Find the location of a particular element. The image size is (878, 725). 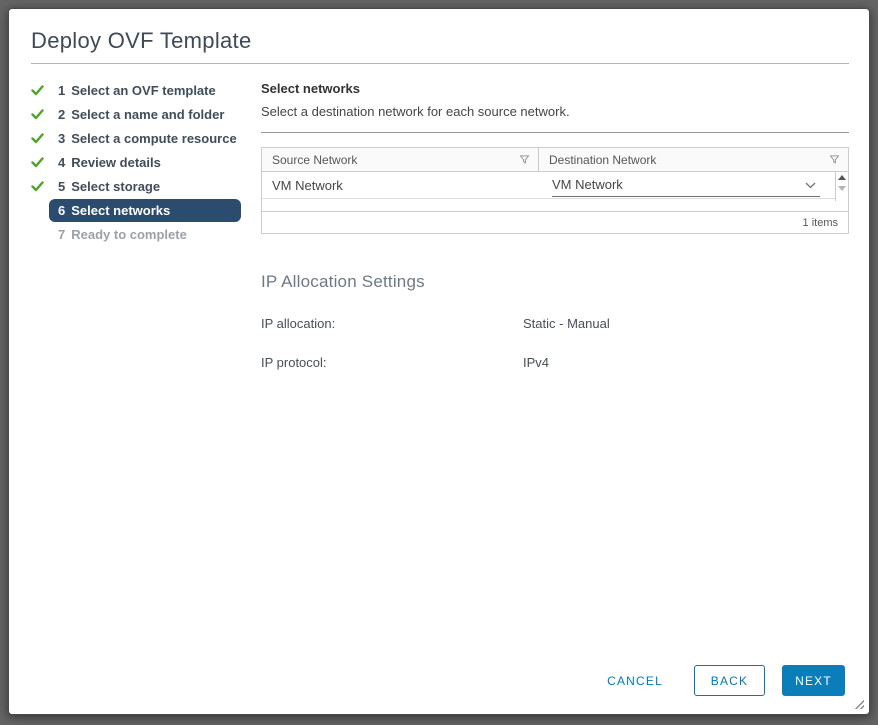

table-header-row: Source Network Destination Network is located at coordinates (555, 160).